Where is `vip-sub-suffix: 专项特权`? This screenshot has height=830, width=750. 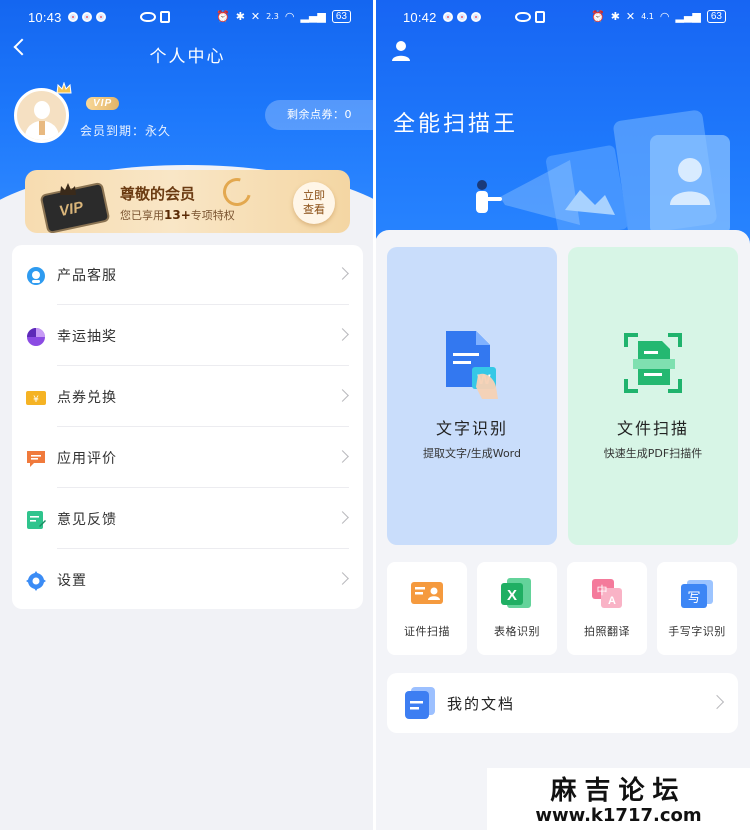
vip-sub-suffix: 专项特权 is located at coordinates (212, 215).